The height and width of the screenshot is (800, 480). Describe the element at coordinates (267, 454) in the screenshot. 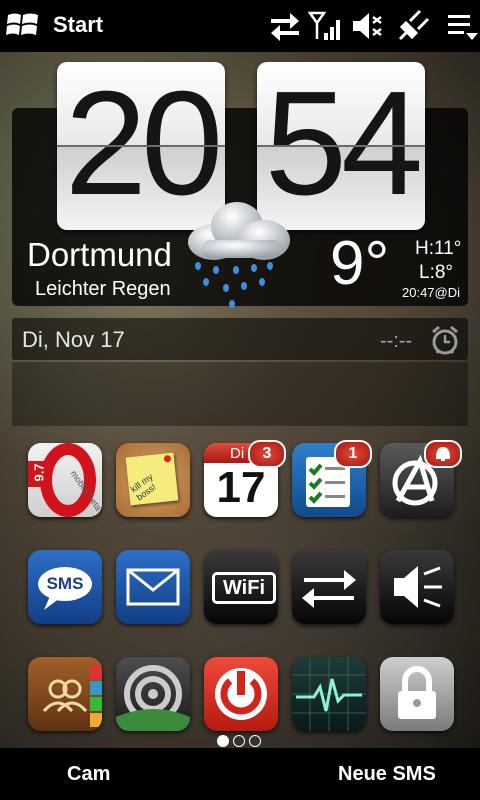

I see `calendar-badge: 3` at that location.